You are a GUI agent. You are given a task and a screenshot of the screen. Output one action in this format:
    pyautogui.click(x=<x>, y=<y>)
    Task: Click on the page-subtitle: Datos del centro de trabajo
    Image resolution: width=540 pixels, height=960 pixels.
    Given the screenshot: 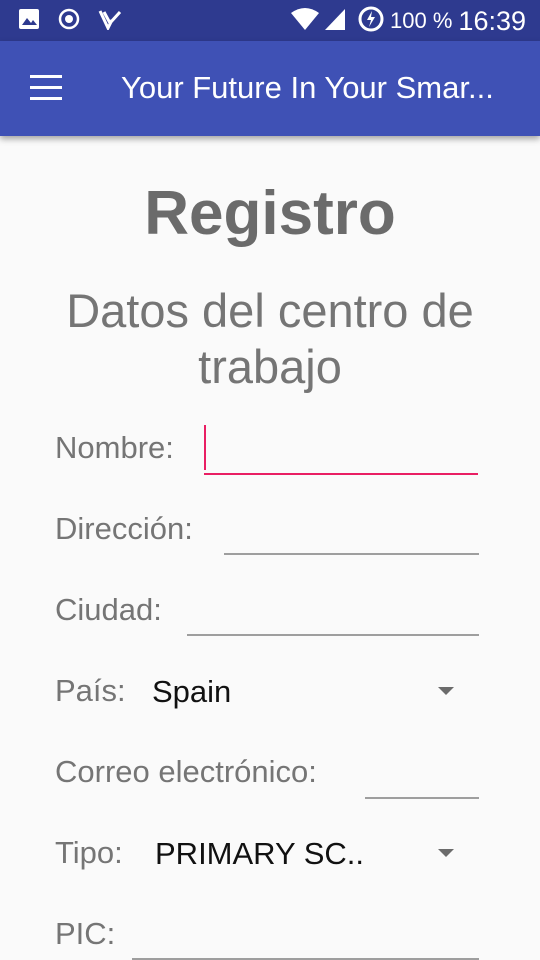 What is the action you would take?
    pyautogui.click(x=270, y=338)
    